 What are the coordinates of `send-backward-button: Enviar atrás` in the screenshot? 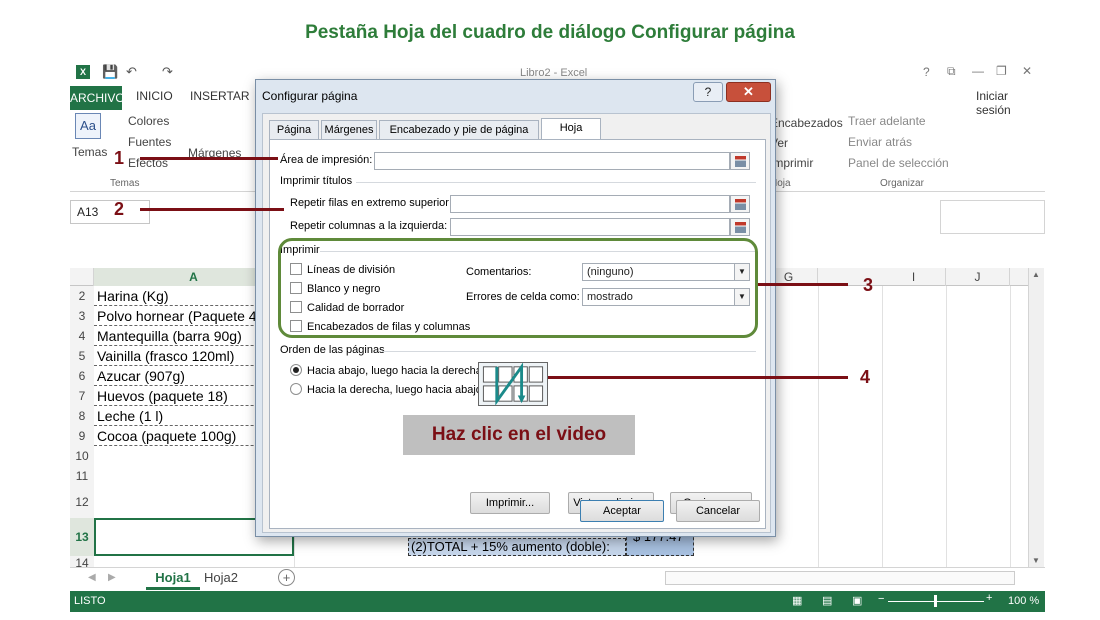 It's located at (880, 142).